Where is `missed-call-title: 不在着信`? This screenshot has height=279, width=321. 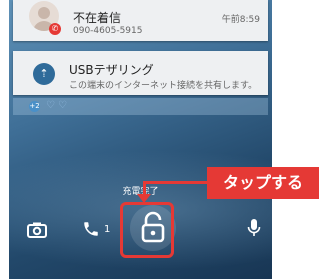 missed-call-title: 不在着信 is located at coordinates (97, 18).